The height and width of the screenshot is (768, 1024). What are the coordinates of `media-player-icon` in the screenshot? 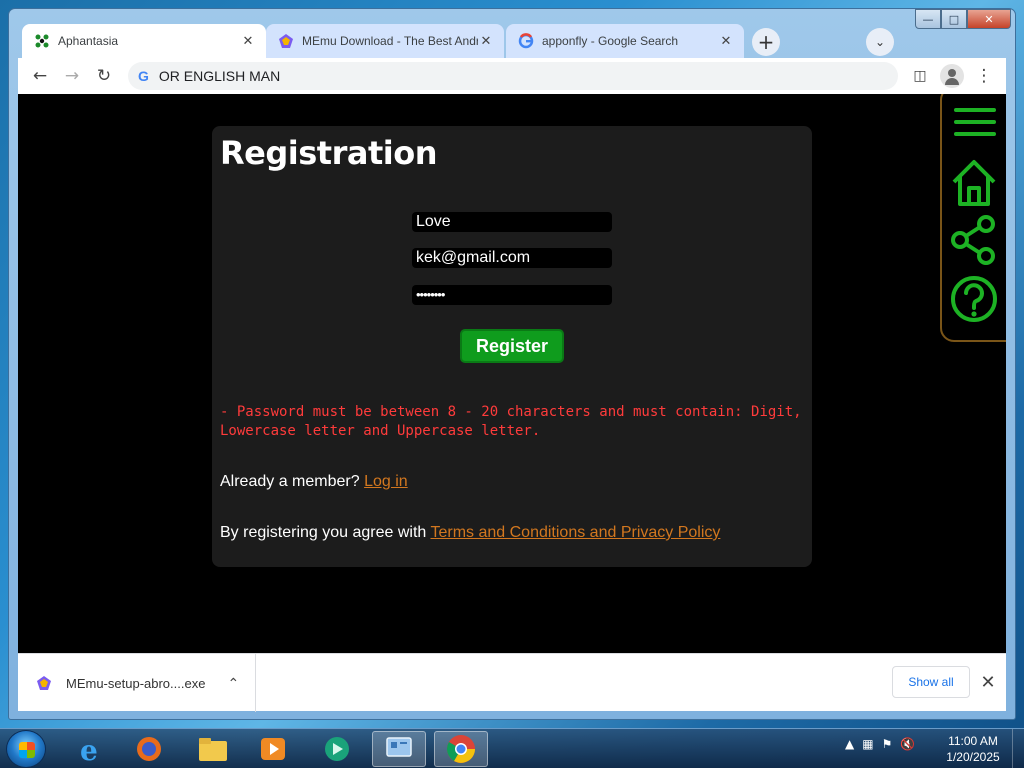 It's located at (273, 749).